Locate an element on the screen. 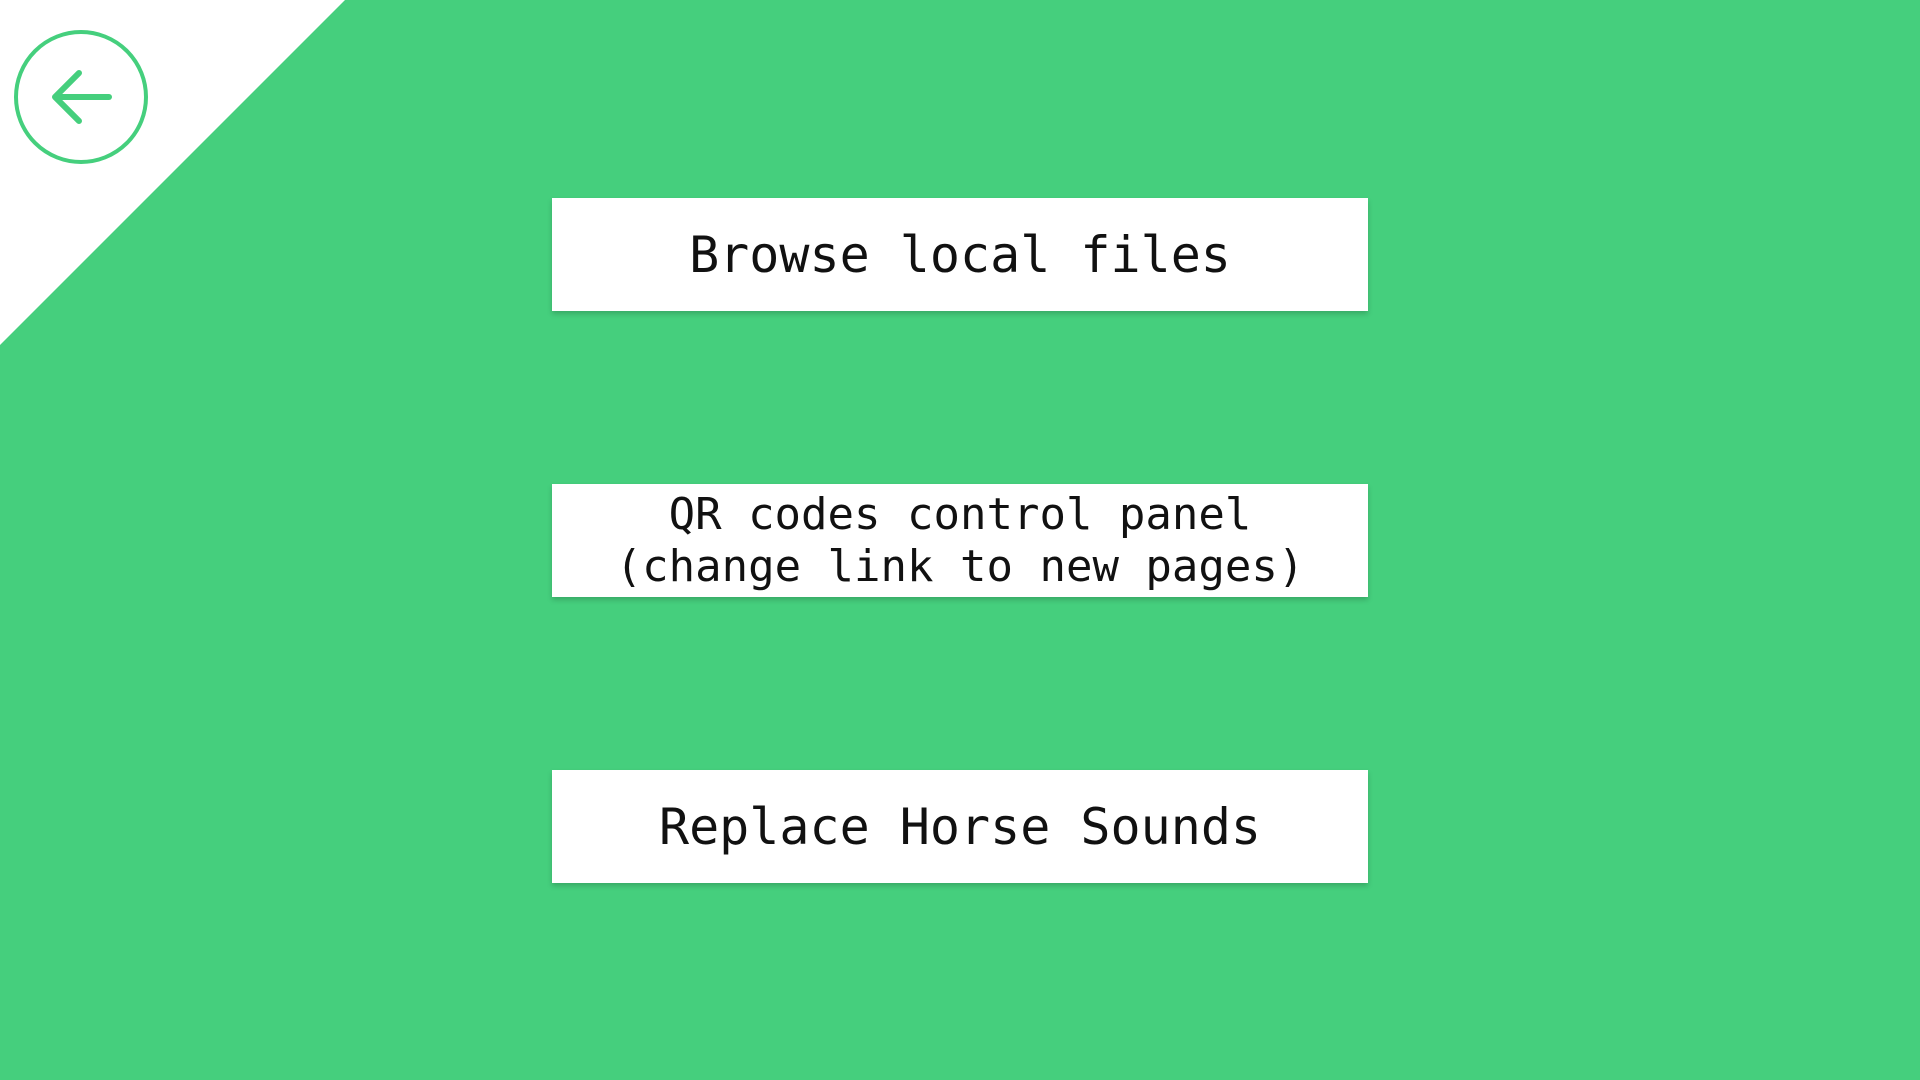 Image resolution: width=1920 pixels, height=1080 pixels. browse-local-files-label: Browse local files is located at coordinates (960, 254).